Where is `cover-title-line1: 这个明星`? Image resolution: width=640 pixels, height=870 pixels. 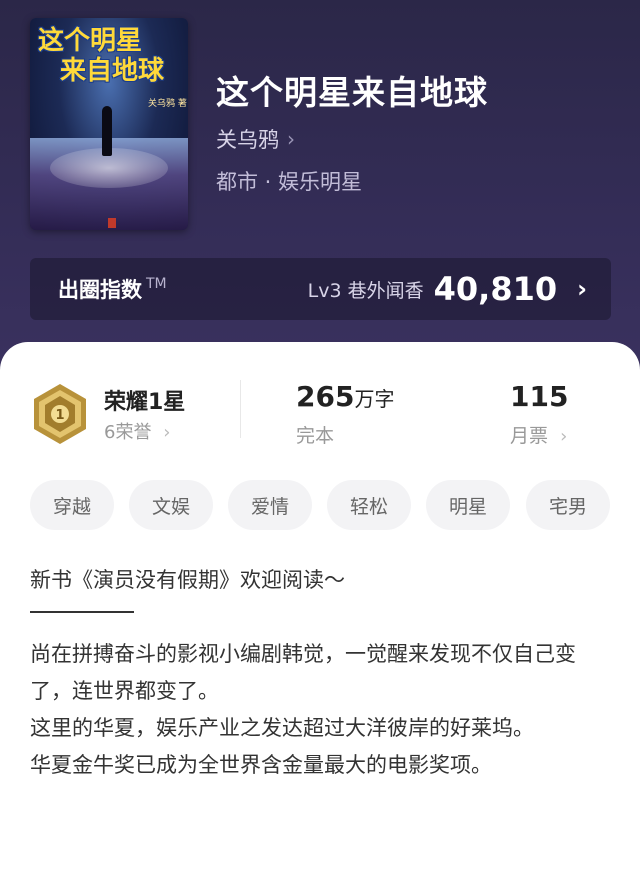 cover-title-line1: 这个明星 is located at coordinates (90, 41).